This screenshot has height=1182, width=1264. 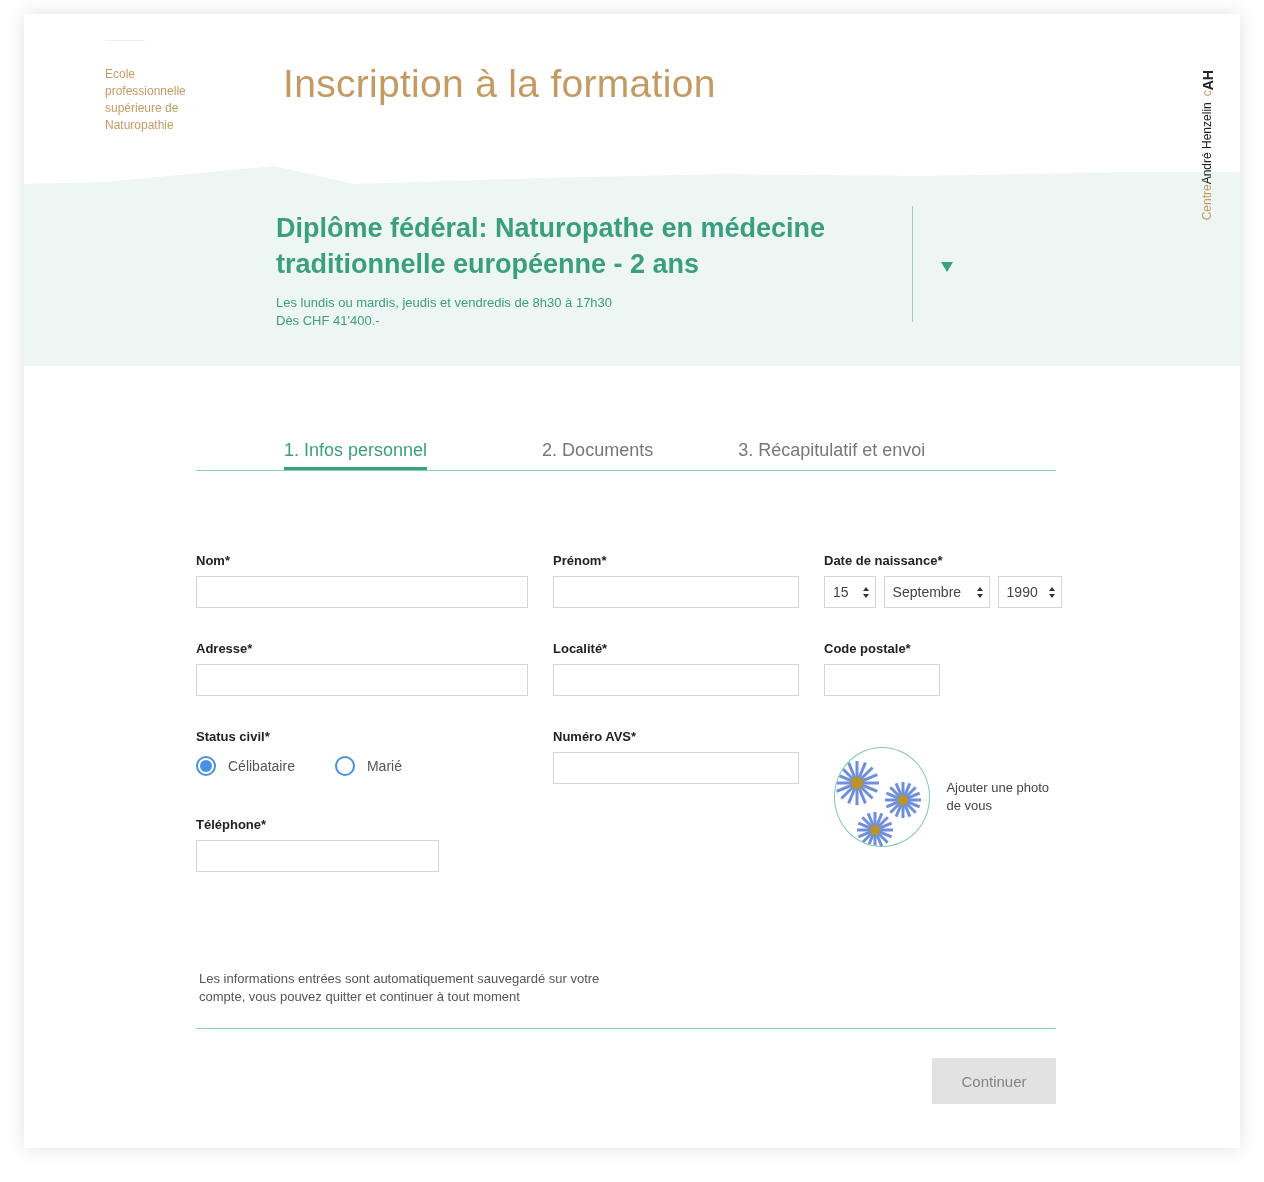 I want to click on day-select: 15, so click(x=850, y=592).